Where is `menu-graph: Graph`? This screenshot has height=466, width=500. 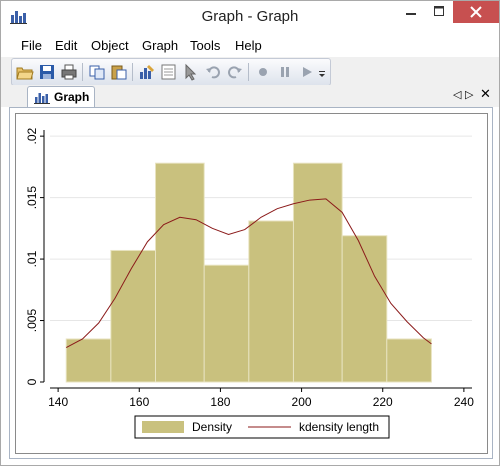
menu-graph: Graph is located at coordinates (160, 45).